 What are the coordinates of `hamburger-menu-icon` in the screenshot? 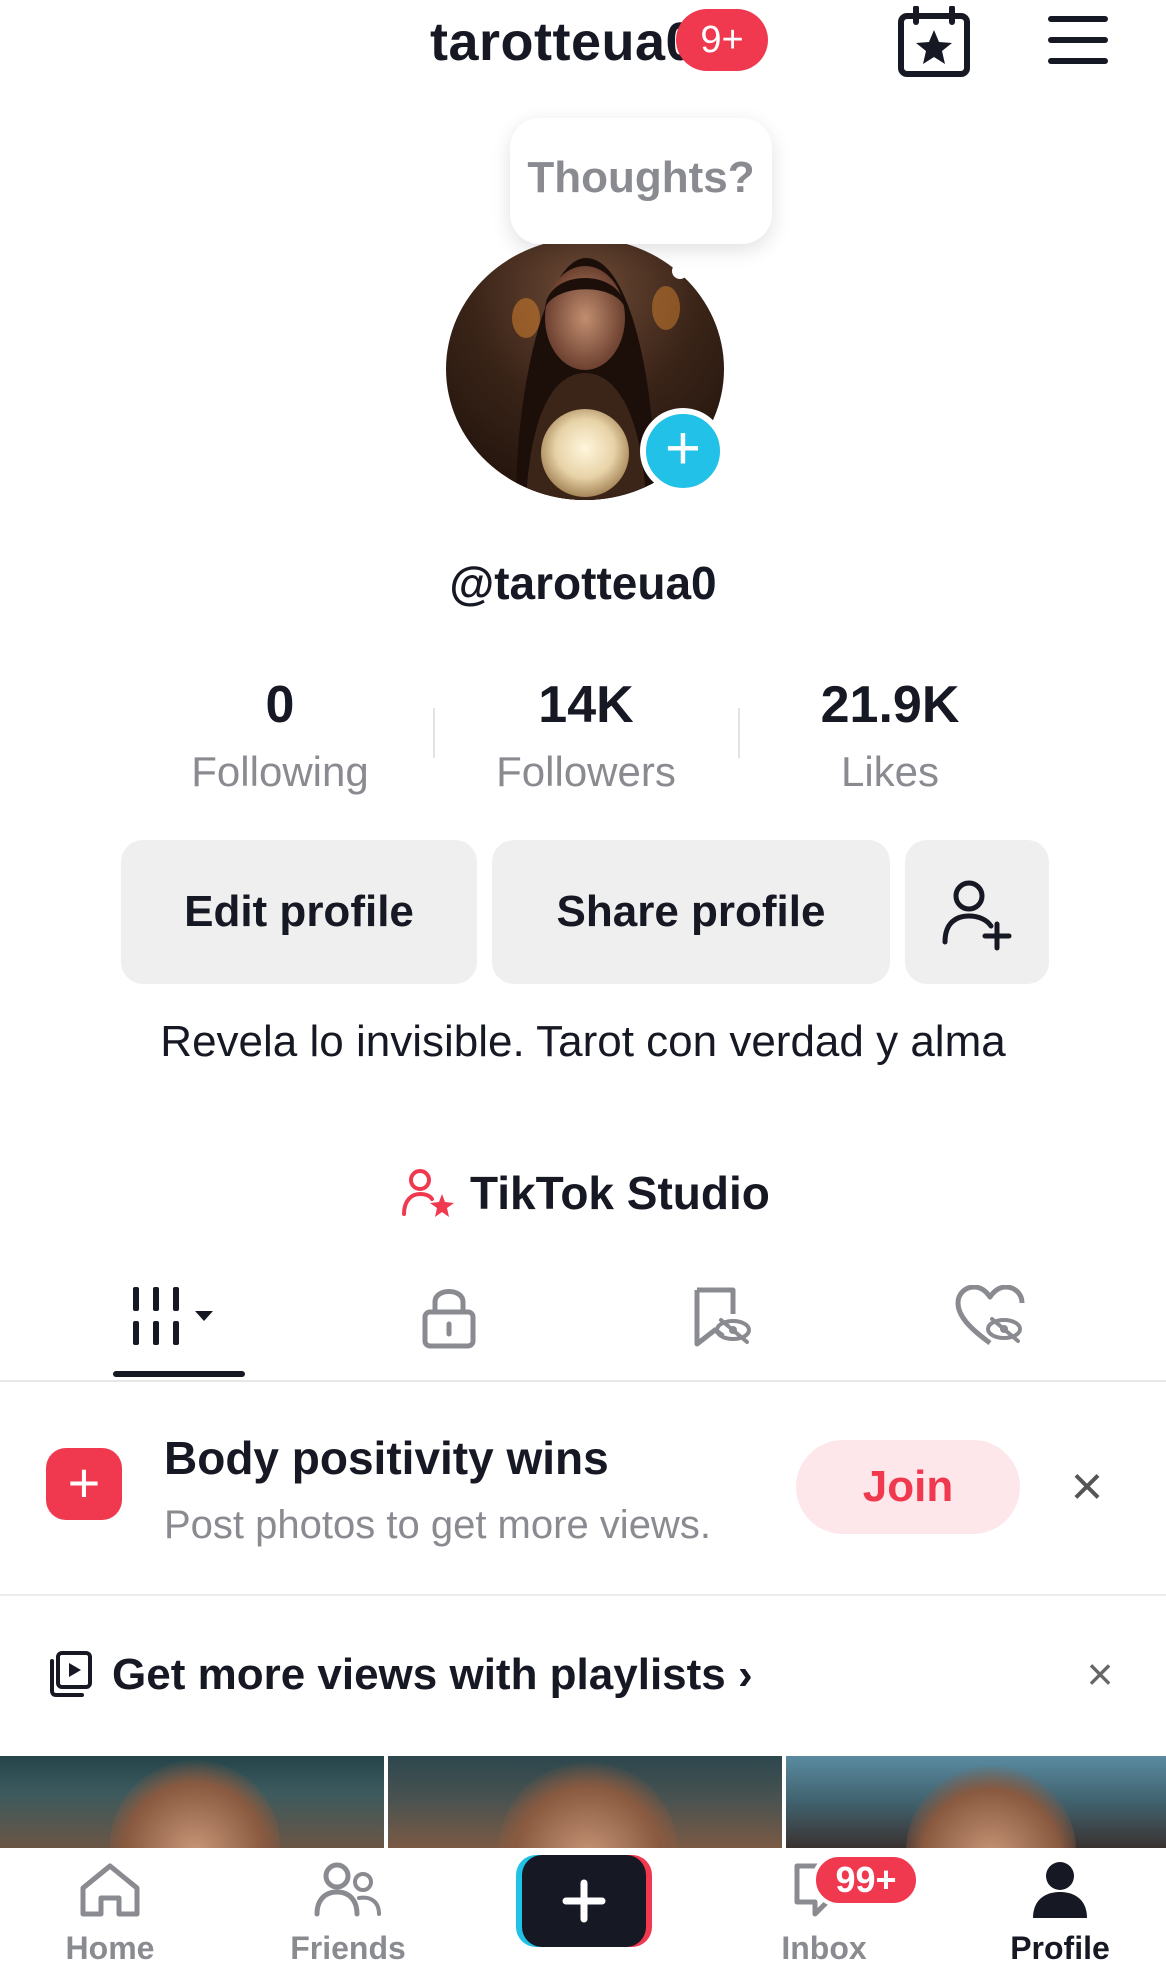 It's located at (1078, 40).